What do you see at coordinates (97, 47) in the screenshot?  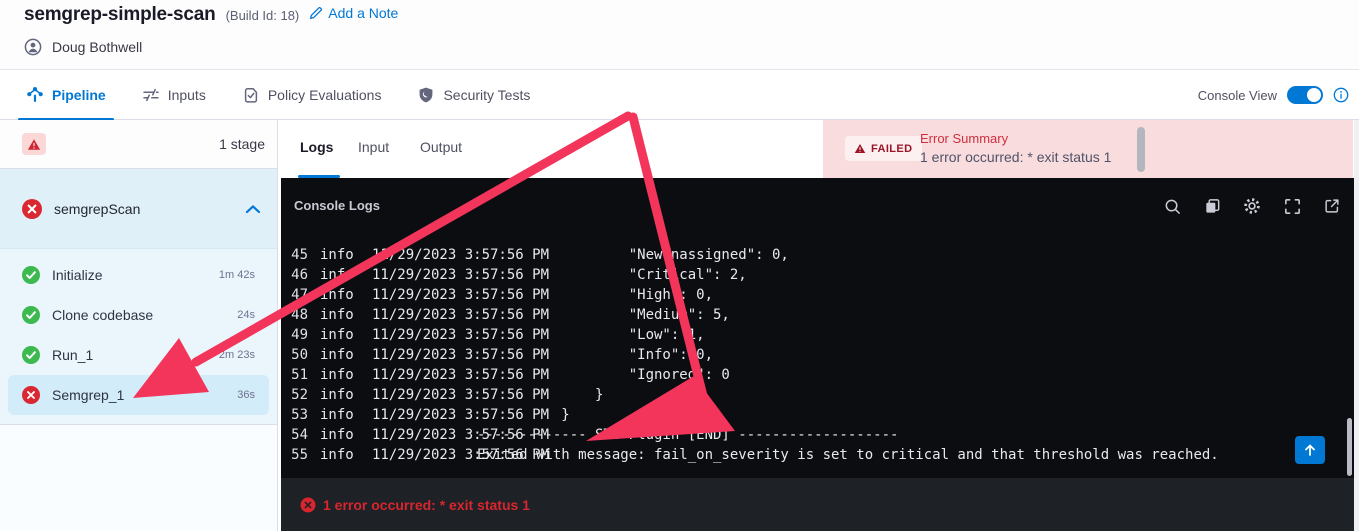 I see `user-name: Doug Bothwell` at bounding box center [97, 47].